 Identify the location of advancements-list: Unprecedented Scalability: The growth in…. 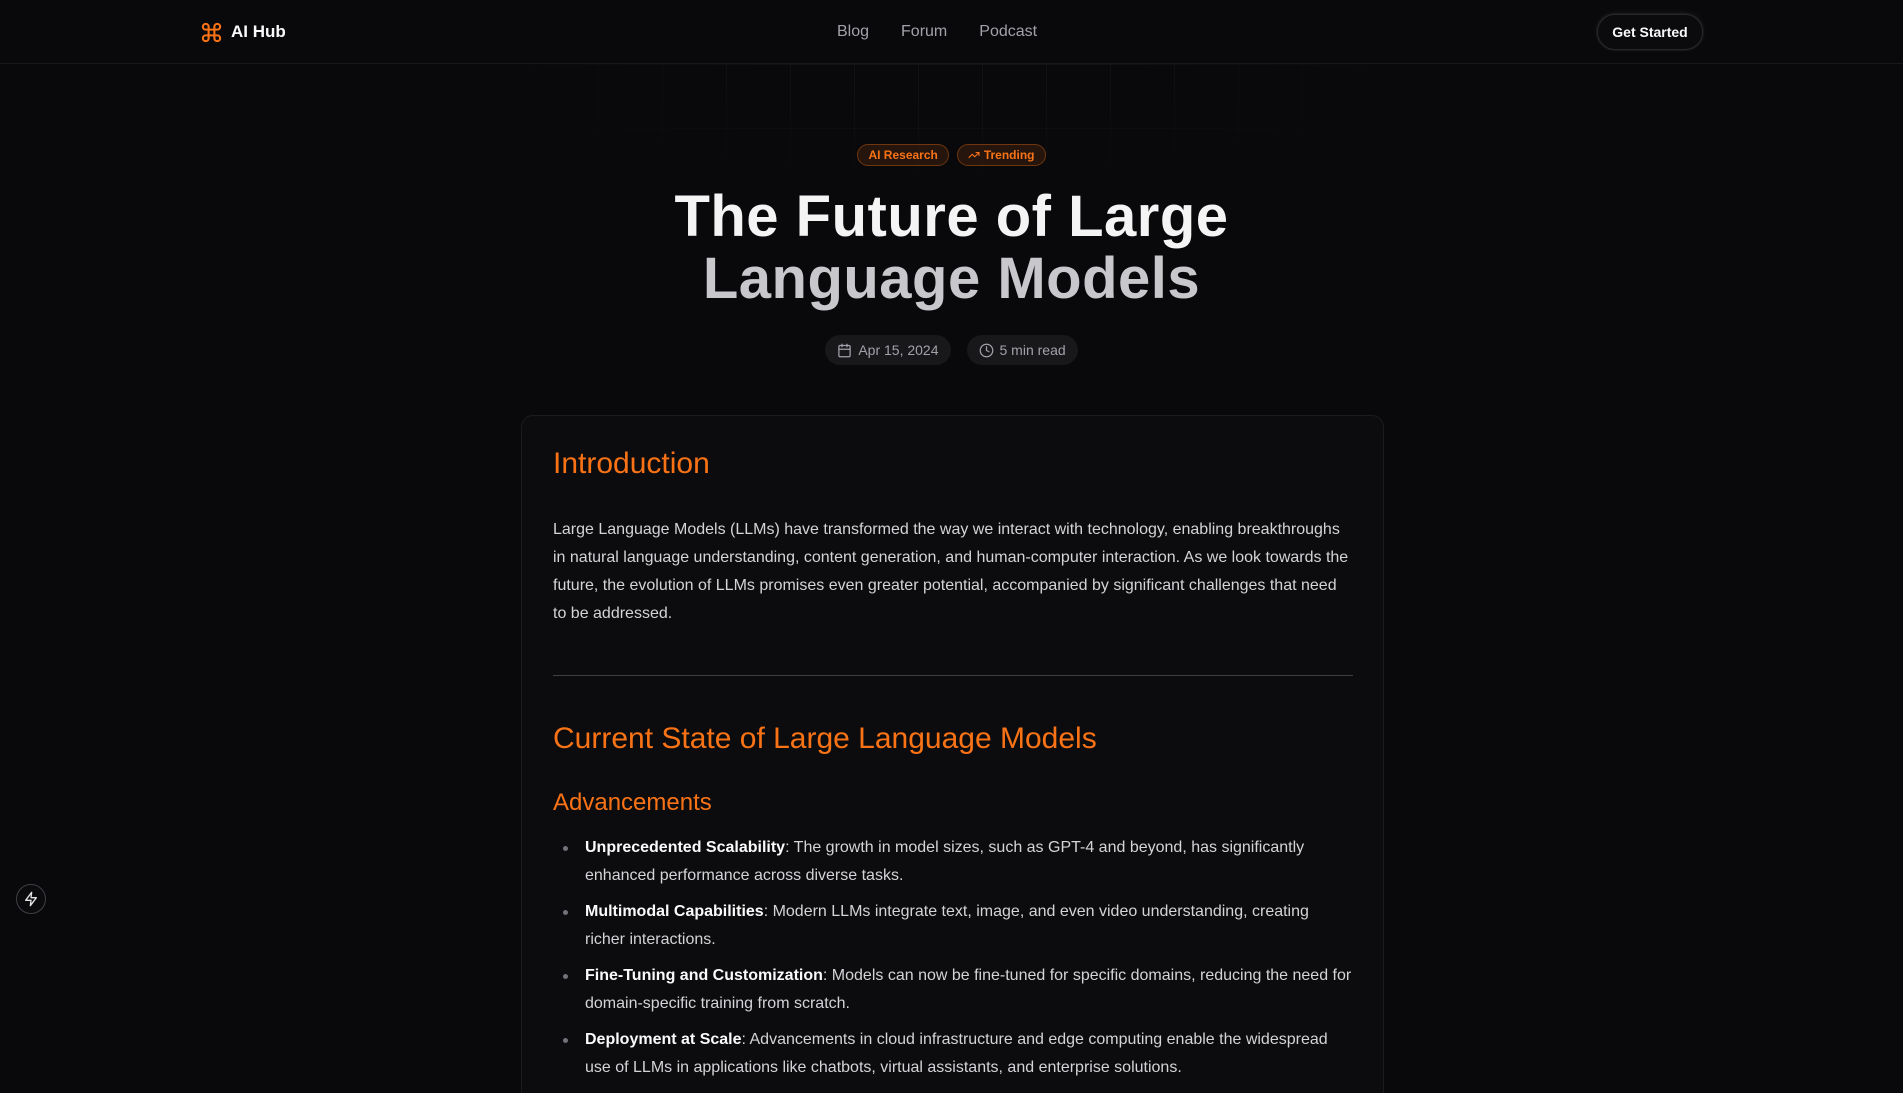
(953, 962).